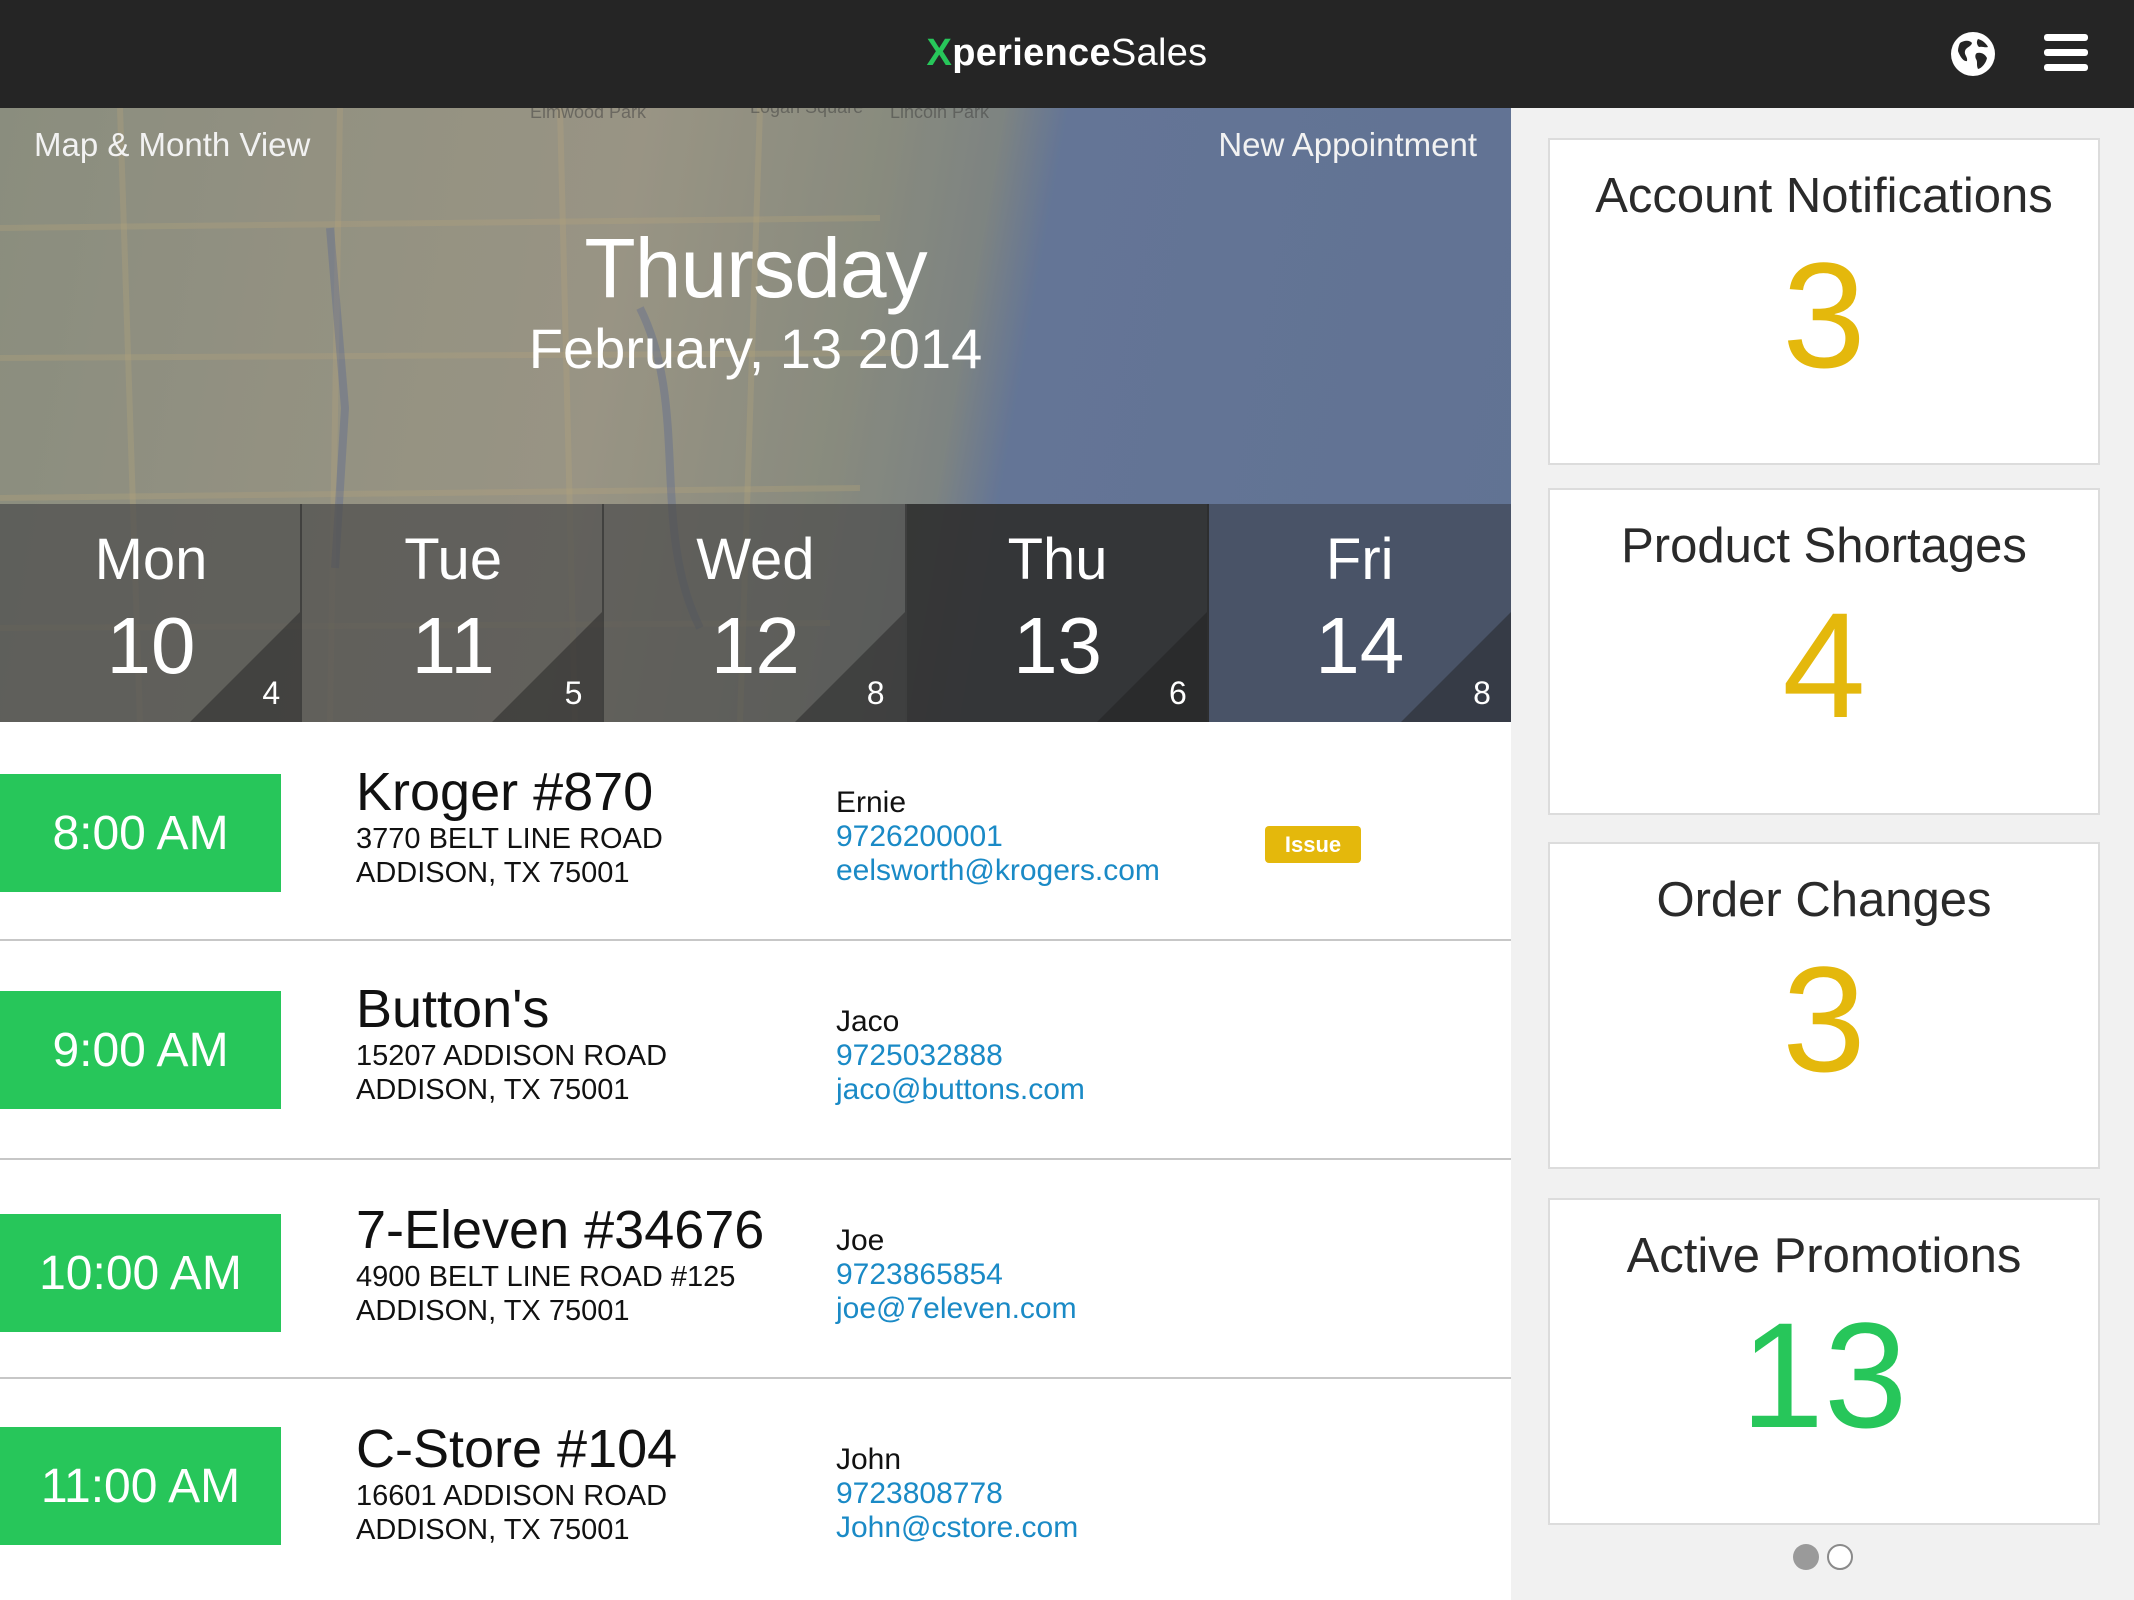  I want to click on day-tab-fri: Fri 14 8, so click(1359, 613).